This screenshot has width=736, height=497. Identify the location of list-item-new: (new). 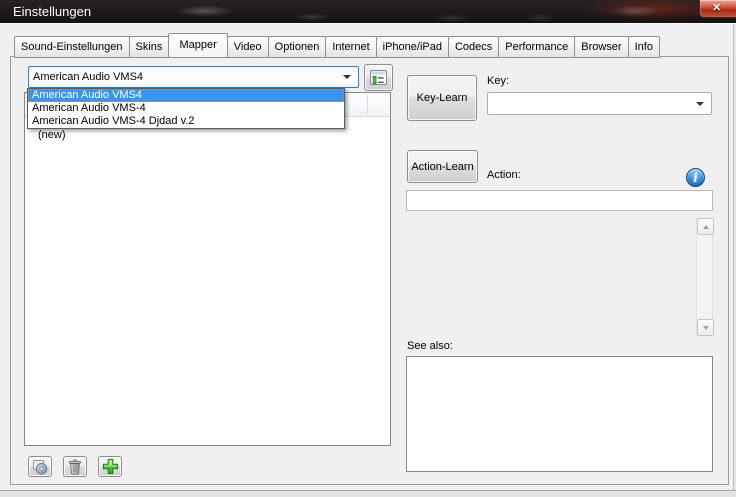
(52, 135).